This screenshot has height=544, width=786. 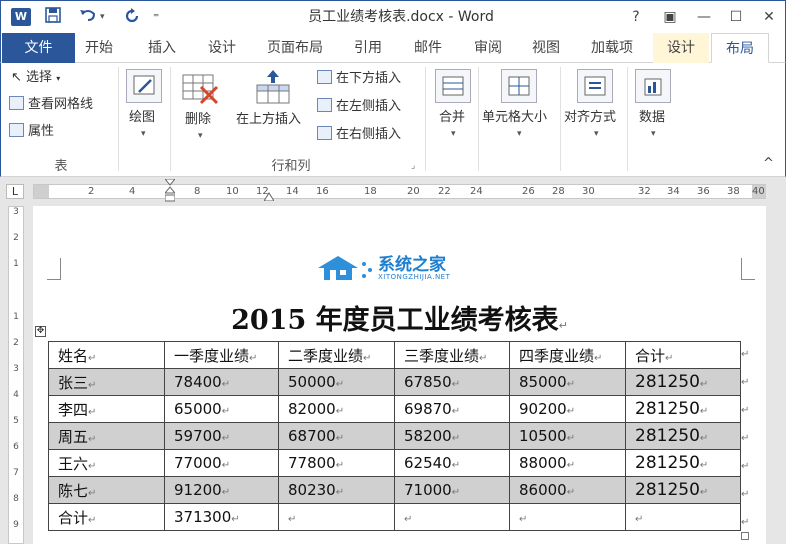 I want to click on ruler-tick: 4, so click(x=16, y=395).